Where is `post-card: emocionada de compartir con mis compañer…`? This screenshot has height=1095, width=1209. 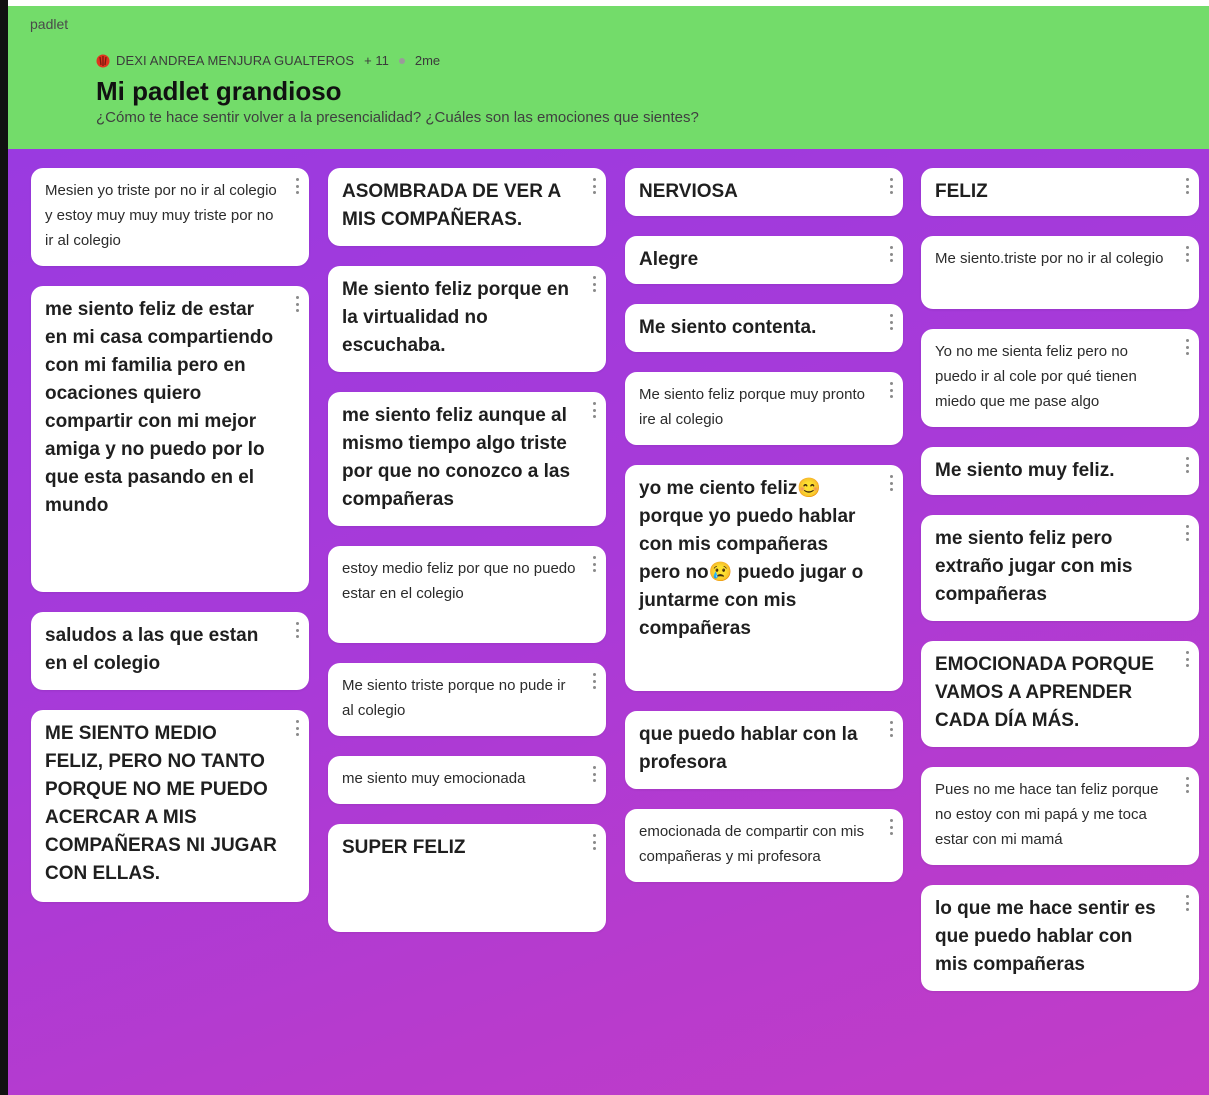
post-card: emocionada de compartir con mis compañer… is located at coordinates (764, 845).